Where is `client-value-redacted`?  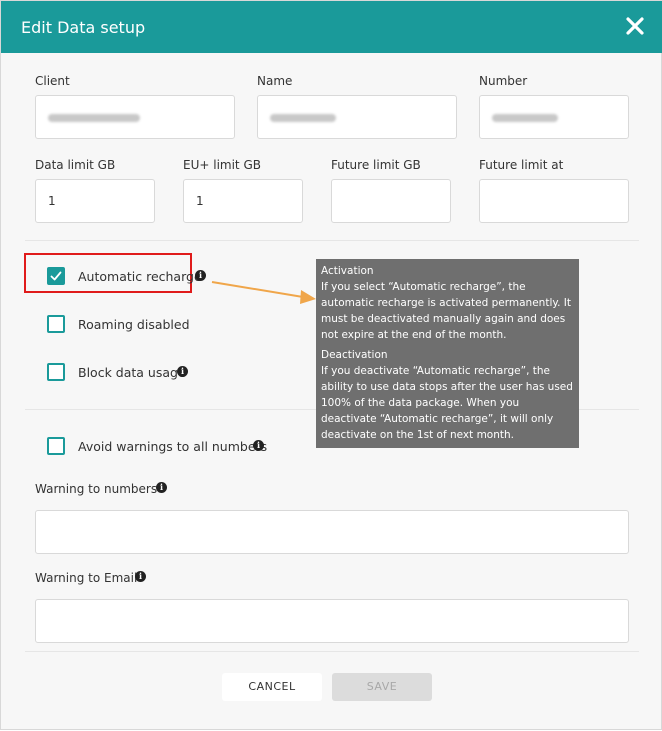 client-value-redacted is located at coordinates (94, 117).